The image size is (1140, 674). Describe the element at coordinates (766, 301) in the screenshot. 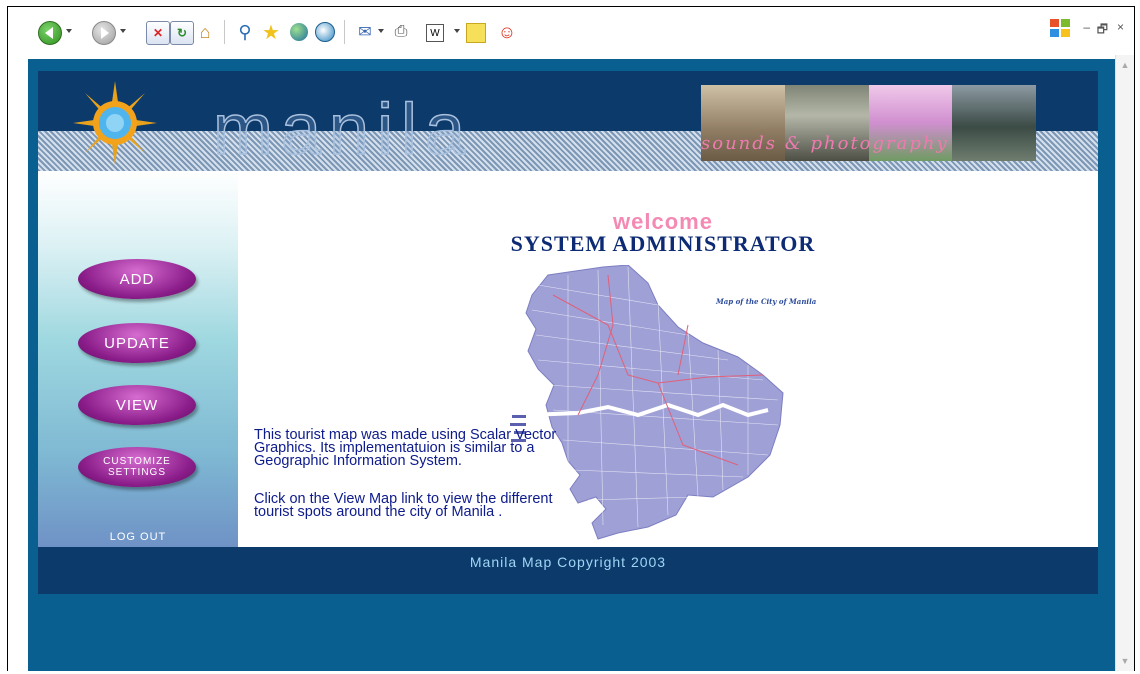

I see `map-title: Map of the City of Manila` at that location.